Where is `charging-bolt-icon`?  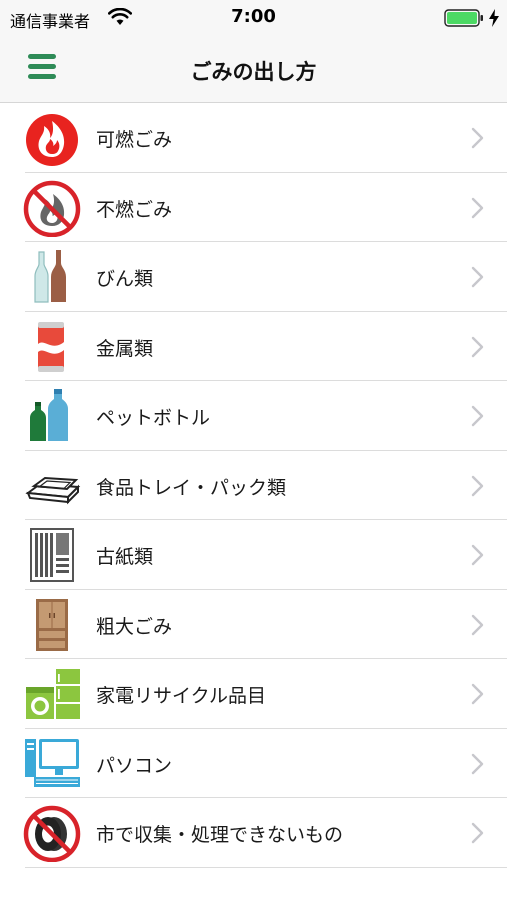
charging-bolt-icon is located at coordinates (494, 18).